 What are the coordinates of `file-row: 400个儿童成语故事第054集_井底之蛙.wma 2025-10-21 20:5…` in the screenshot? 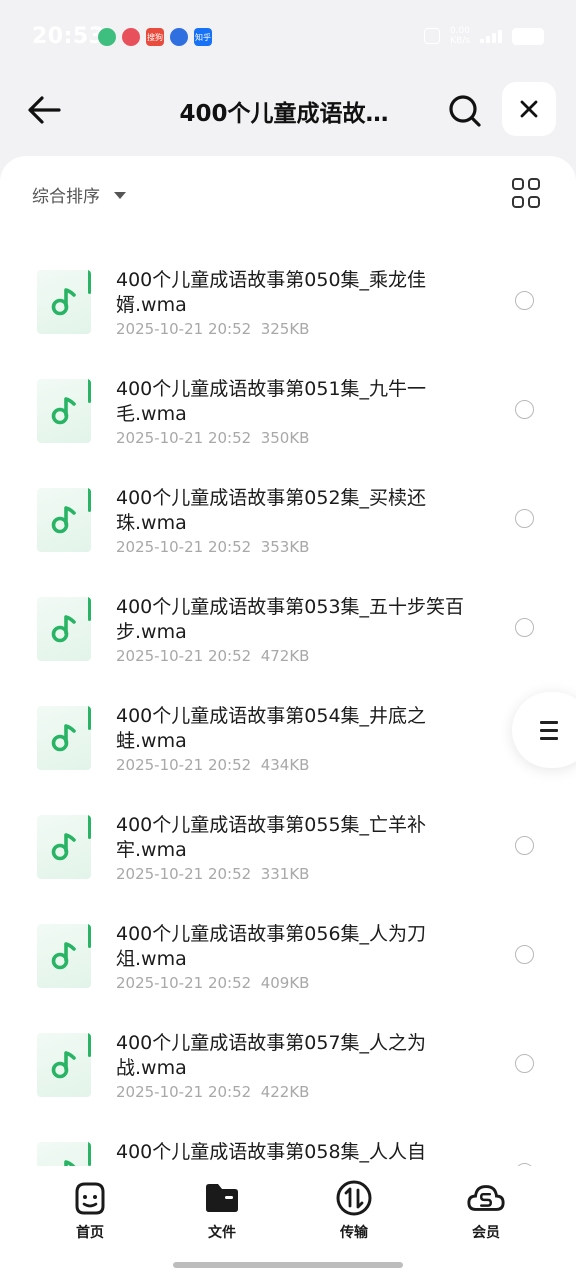 It's located at (288, 736).